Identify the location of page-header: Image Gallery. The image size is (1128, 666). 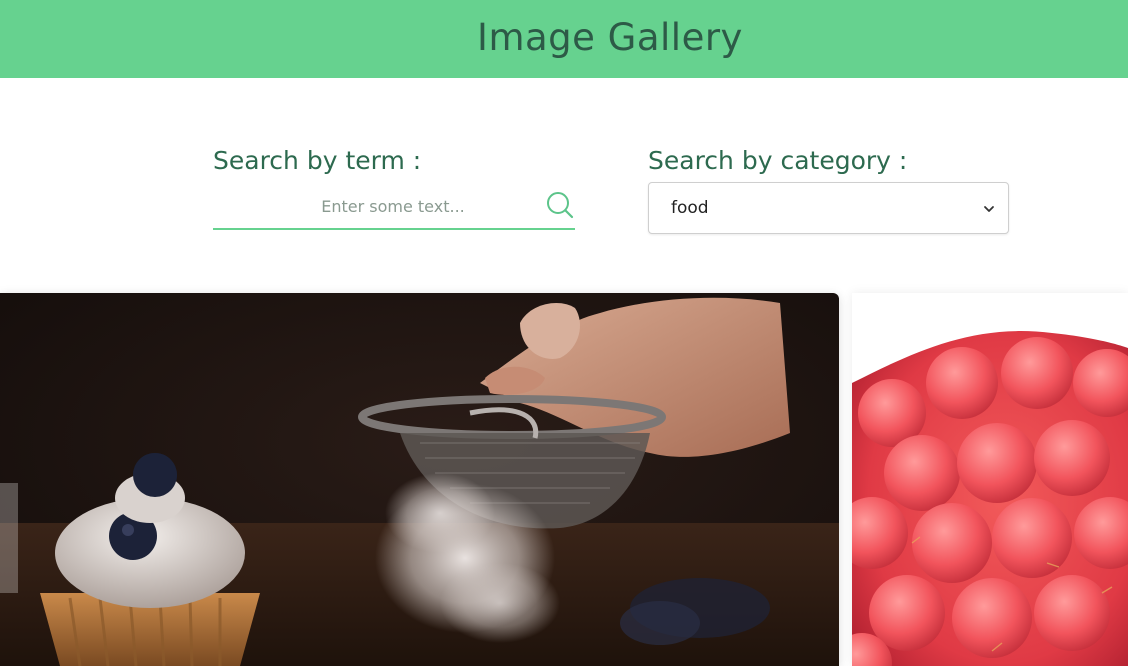
(564, 39).